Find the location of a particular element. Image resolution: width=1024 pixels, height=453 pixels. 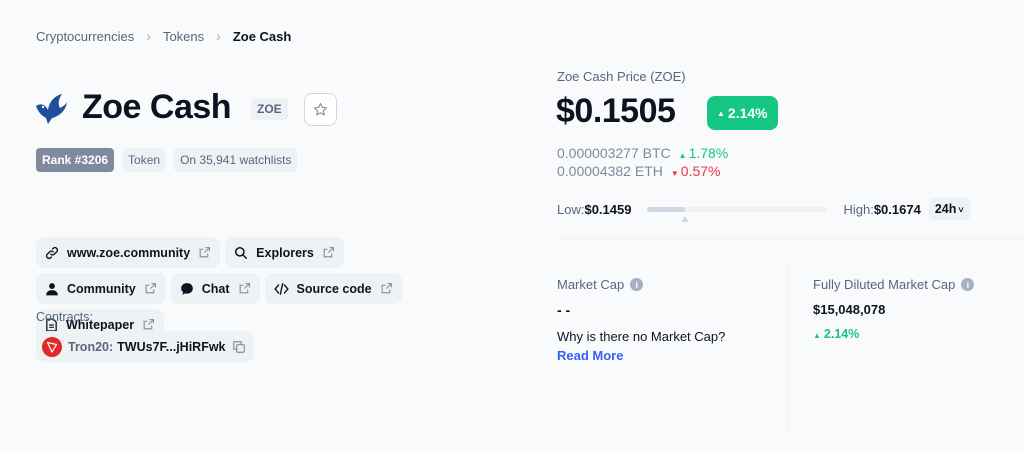

read-more-link: Read More is located at coordinates (590, 355).